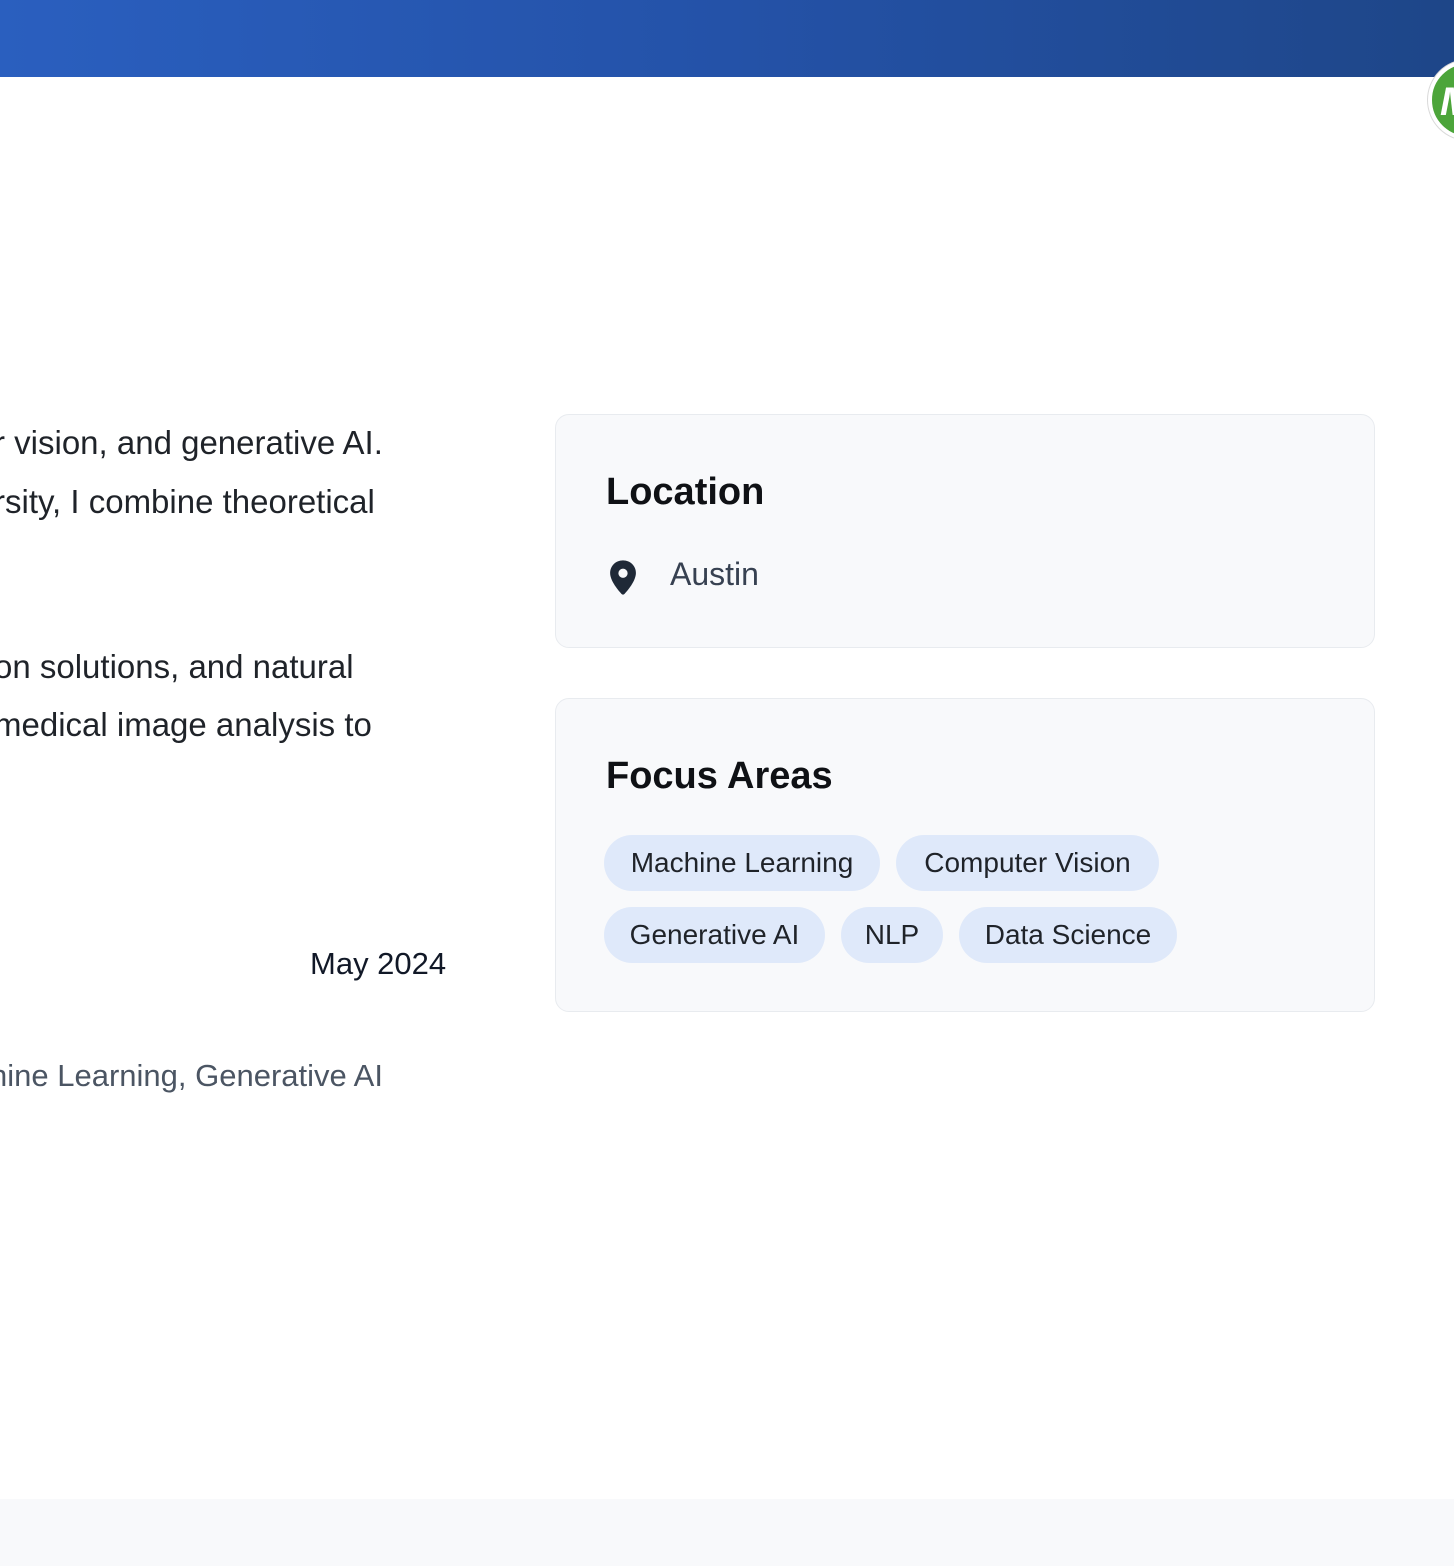 The width and height of the screenshot is (1454, 1566). Describe the element at coordinates (186, 724) in the screenshot. I see `bio-text-line: medical image analysis to` at that location.